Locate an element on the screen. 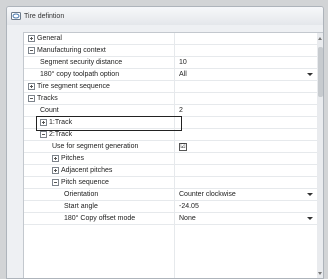  tire-definition-icon is located at coordinates (16, 16).